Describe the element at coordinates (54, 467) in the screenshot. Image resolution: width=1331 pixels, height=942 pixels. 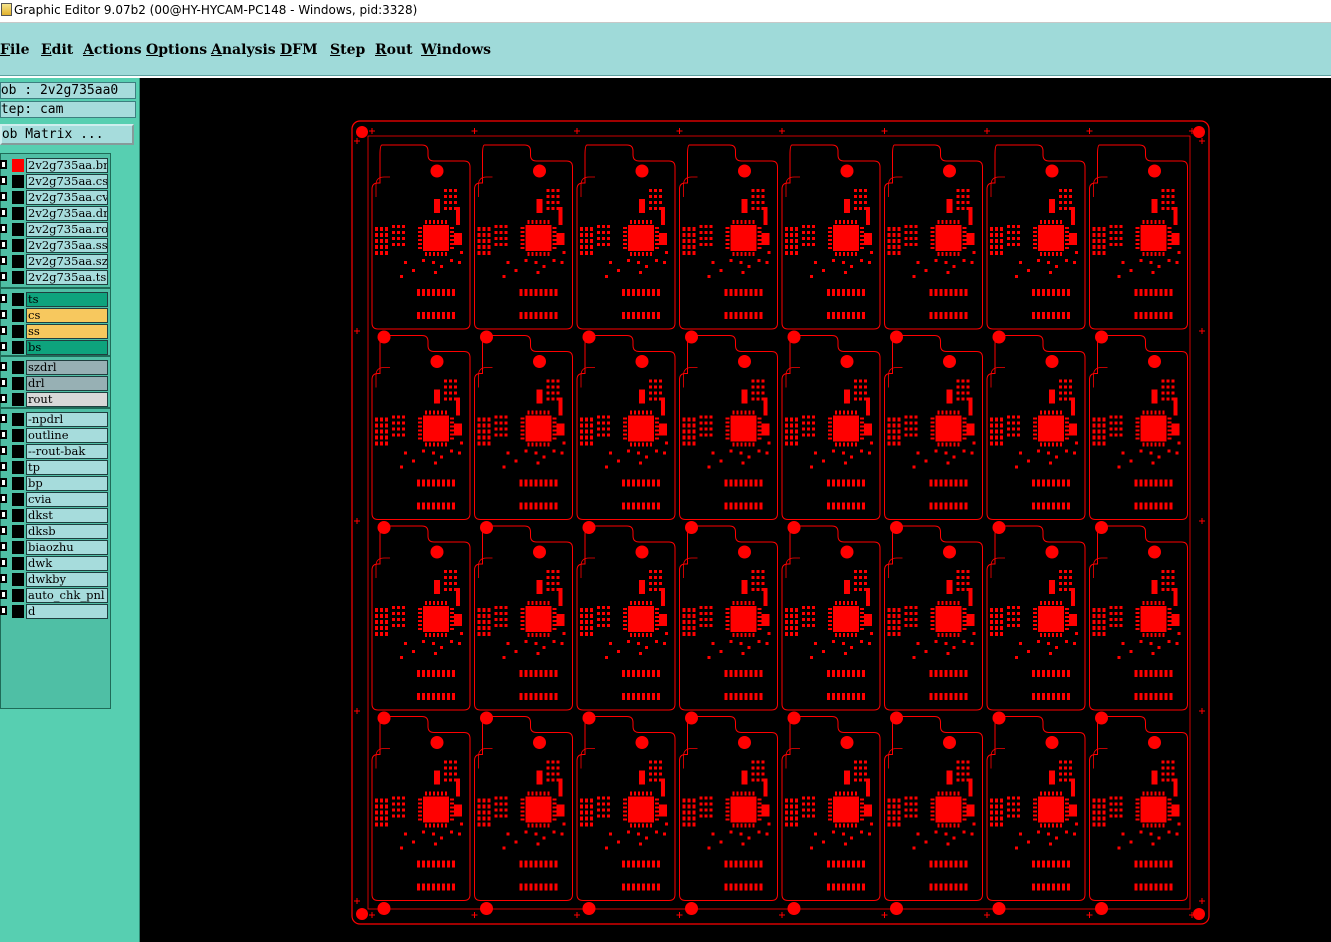
I see `layer-row-tp: tp` at that location.